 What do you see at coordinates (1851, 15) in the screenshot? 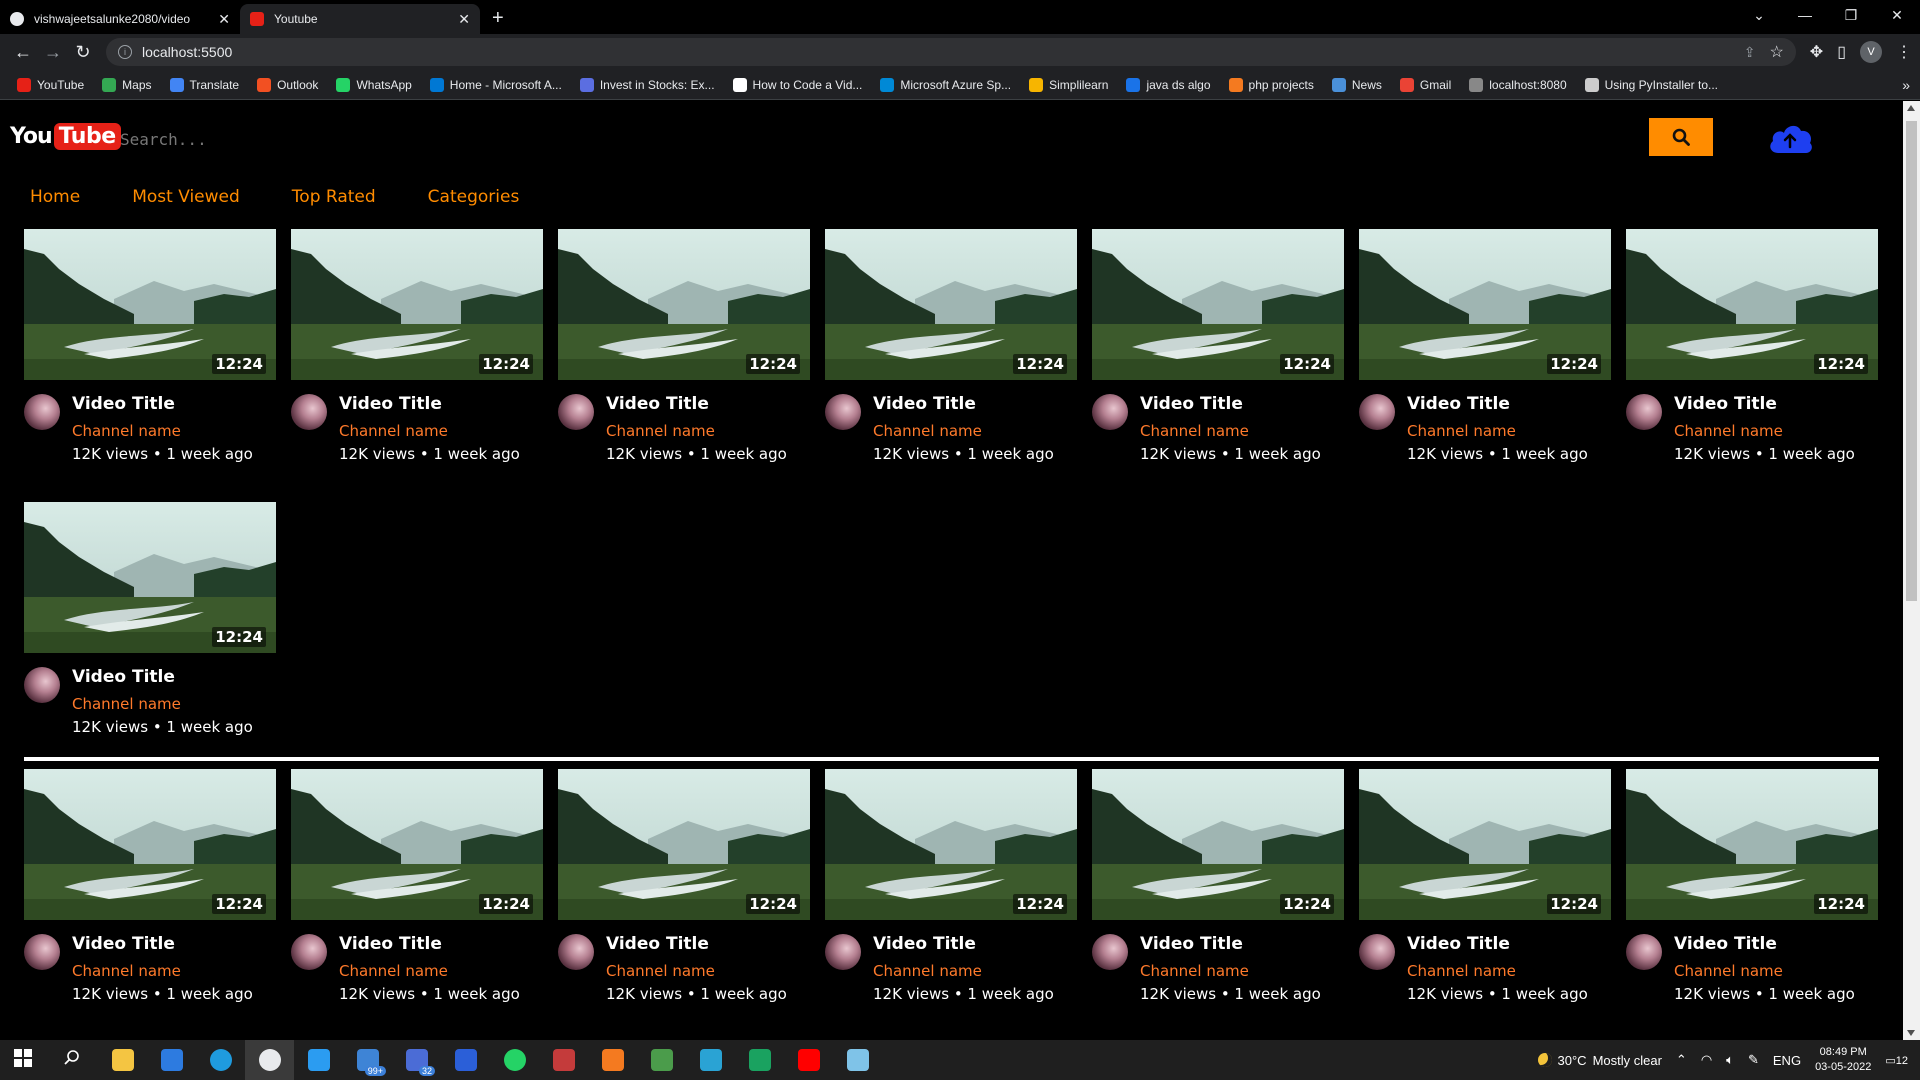
I see `restore-icon: ❐` at bounding box center [1851, 15].